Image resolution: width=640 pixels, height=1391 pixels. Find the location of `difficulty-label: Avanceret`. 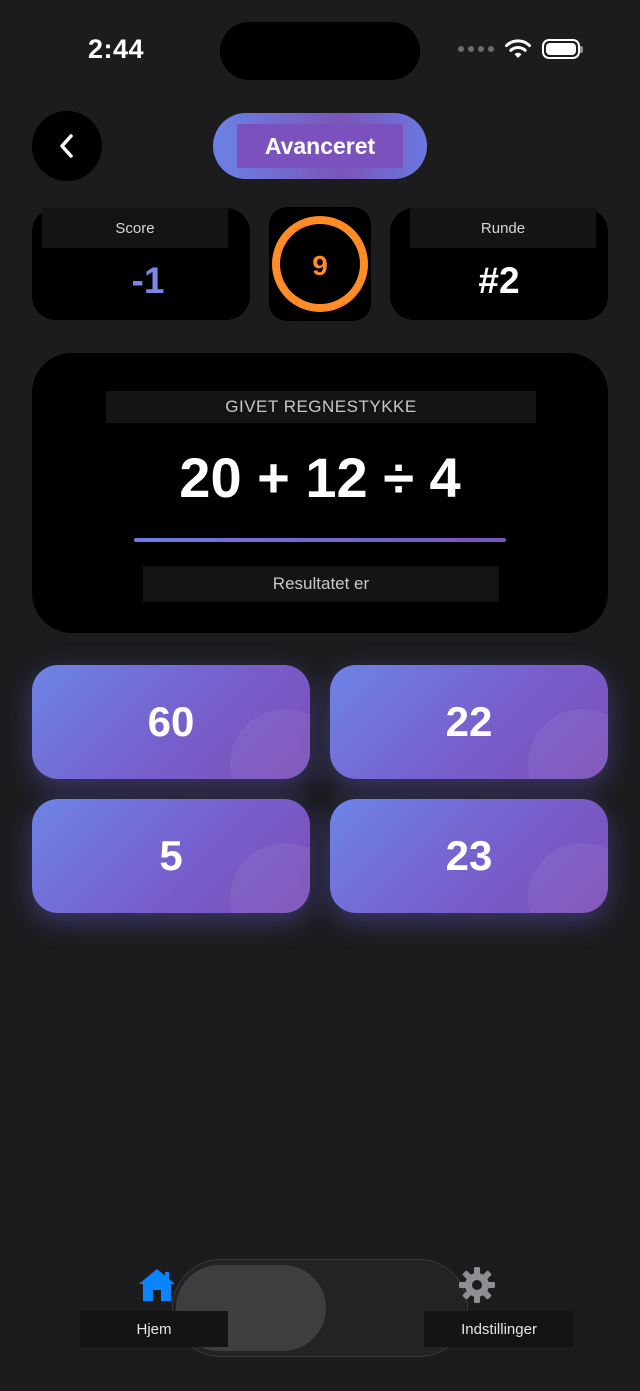

difficulty-label: Avanceret is located at coordinates (320, 146).